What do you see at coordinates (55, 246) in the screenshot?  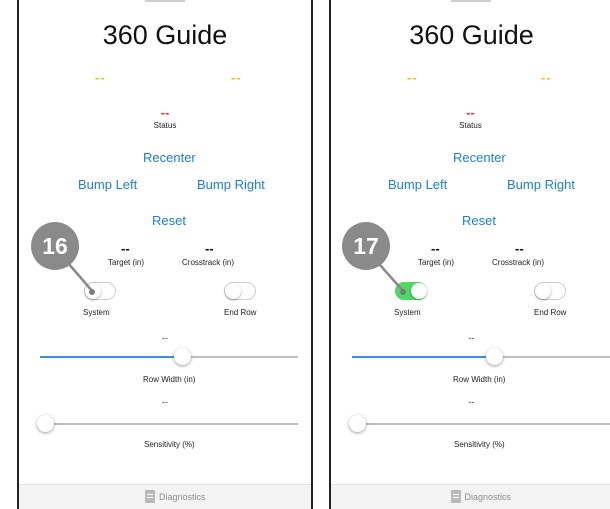 I see `callout-badge-16: 16` at bounding box center [55, 246].